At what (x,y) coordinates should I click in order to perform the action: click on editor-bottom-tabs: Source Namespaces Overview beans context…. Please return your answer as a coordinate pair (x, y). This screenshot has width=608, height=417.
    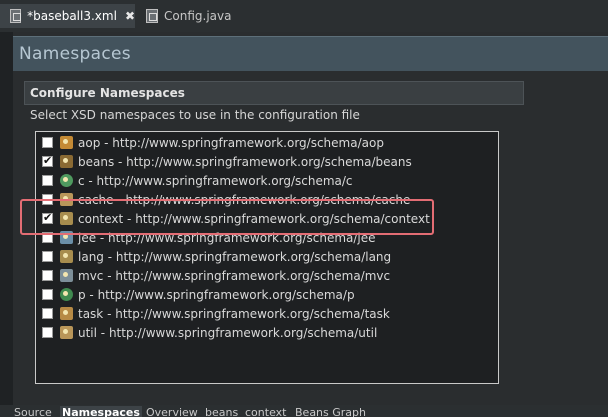
    Looking at the image, I should click on (304, 411).